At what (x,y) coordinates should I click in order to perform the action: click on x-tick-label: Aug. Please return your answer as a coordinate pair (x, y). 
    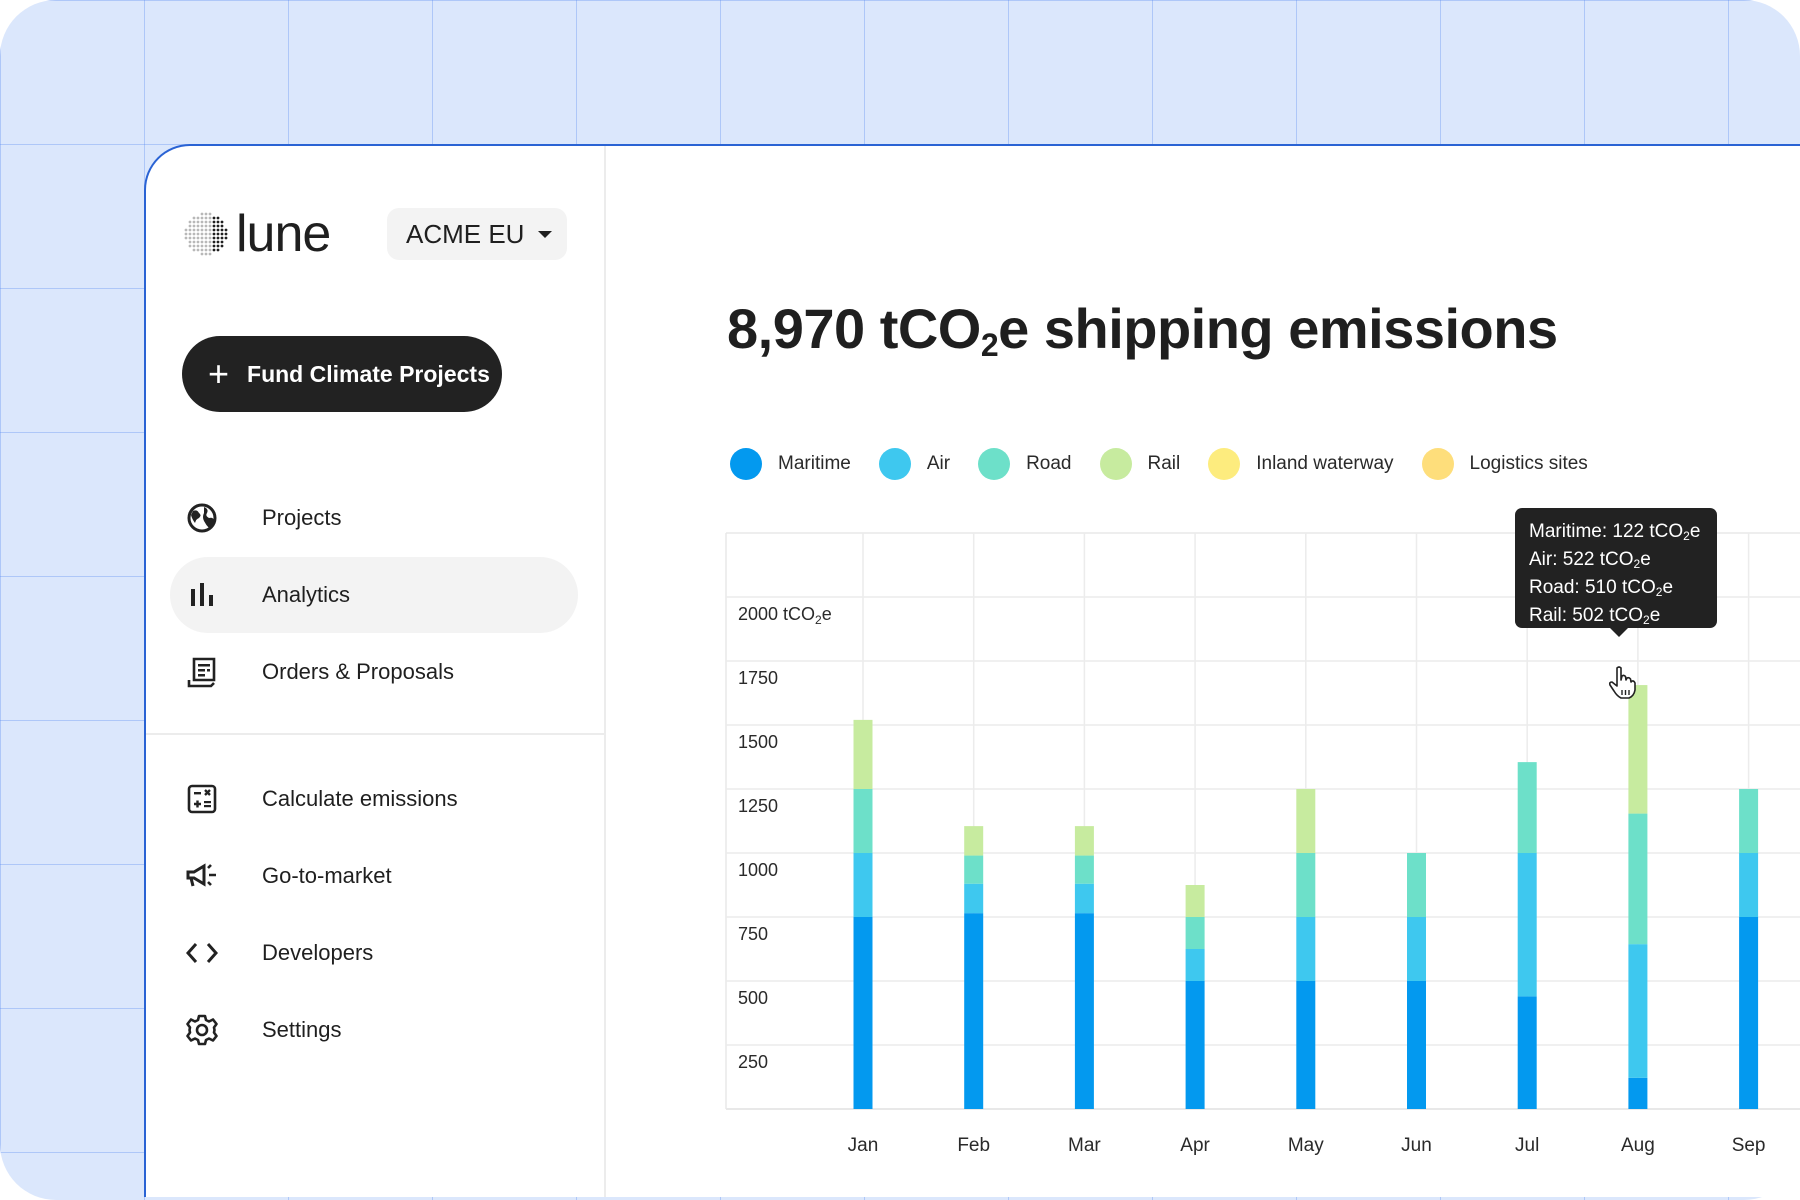
    Looking at the image, I should click on (1638, 1145).